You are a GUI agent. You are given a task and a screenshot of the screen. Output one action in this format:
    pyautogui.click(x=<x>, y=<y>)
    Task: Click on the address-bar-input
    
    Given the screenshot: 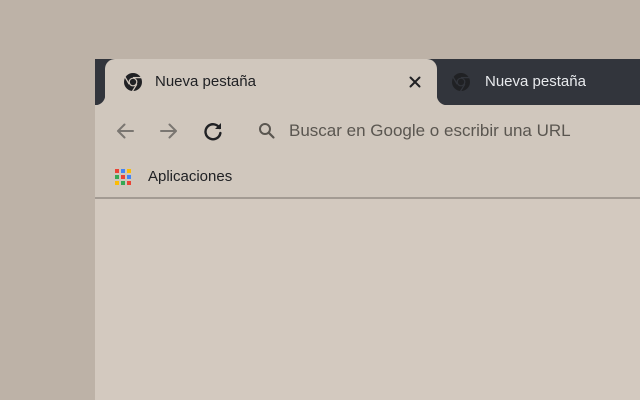 What is the action you would take?
    pyautogui.click(x=459, y=131)
    